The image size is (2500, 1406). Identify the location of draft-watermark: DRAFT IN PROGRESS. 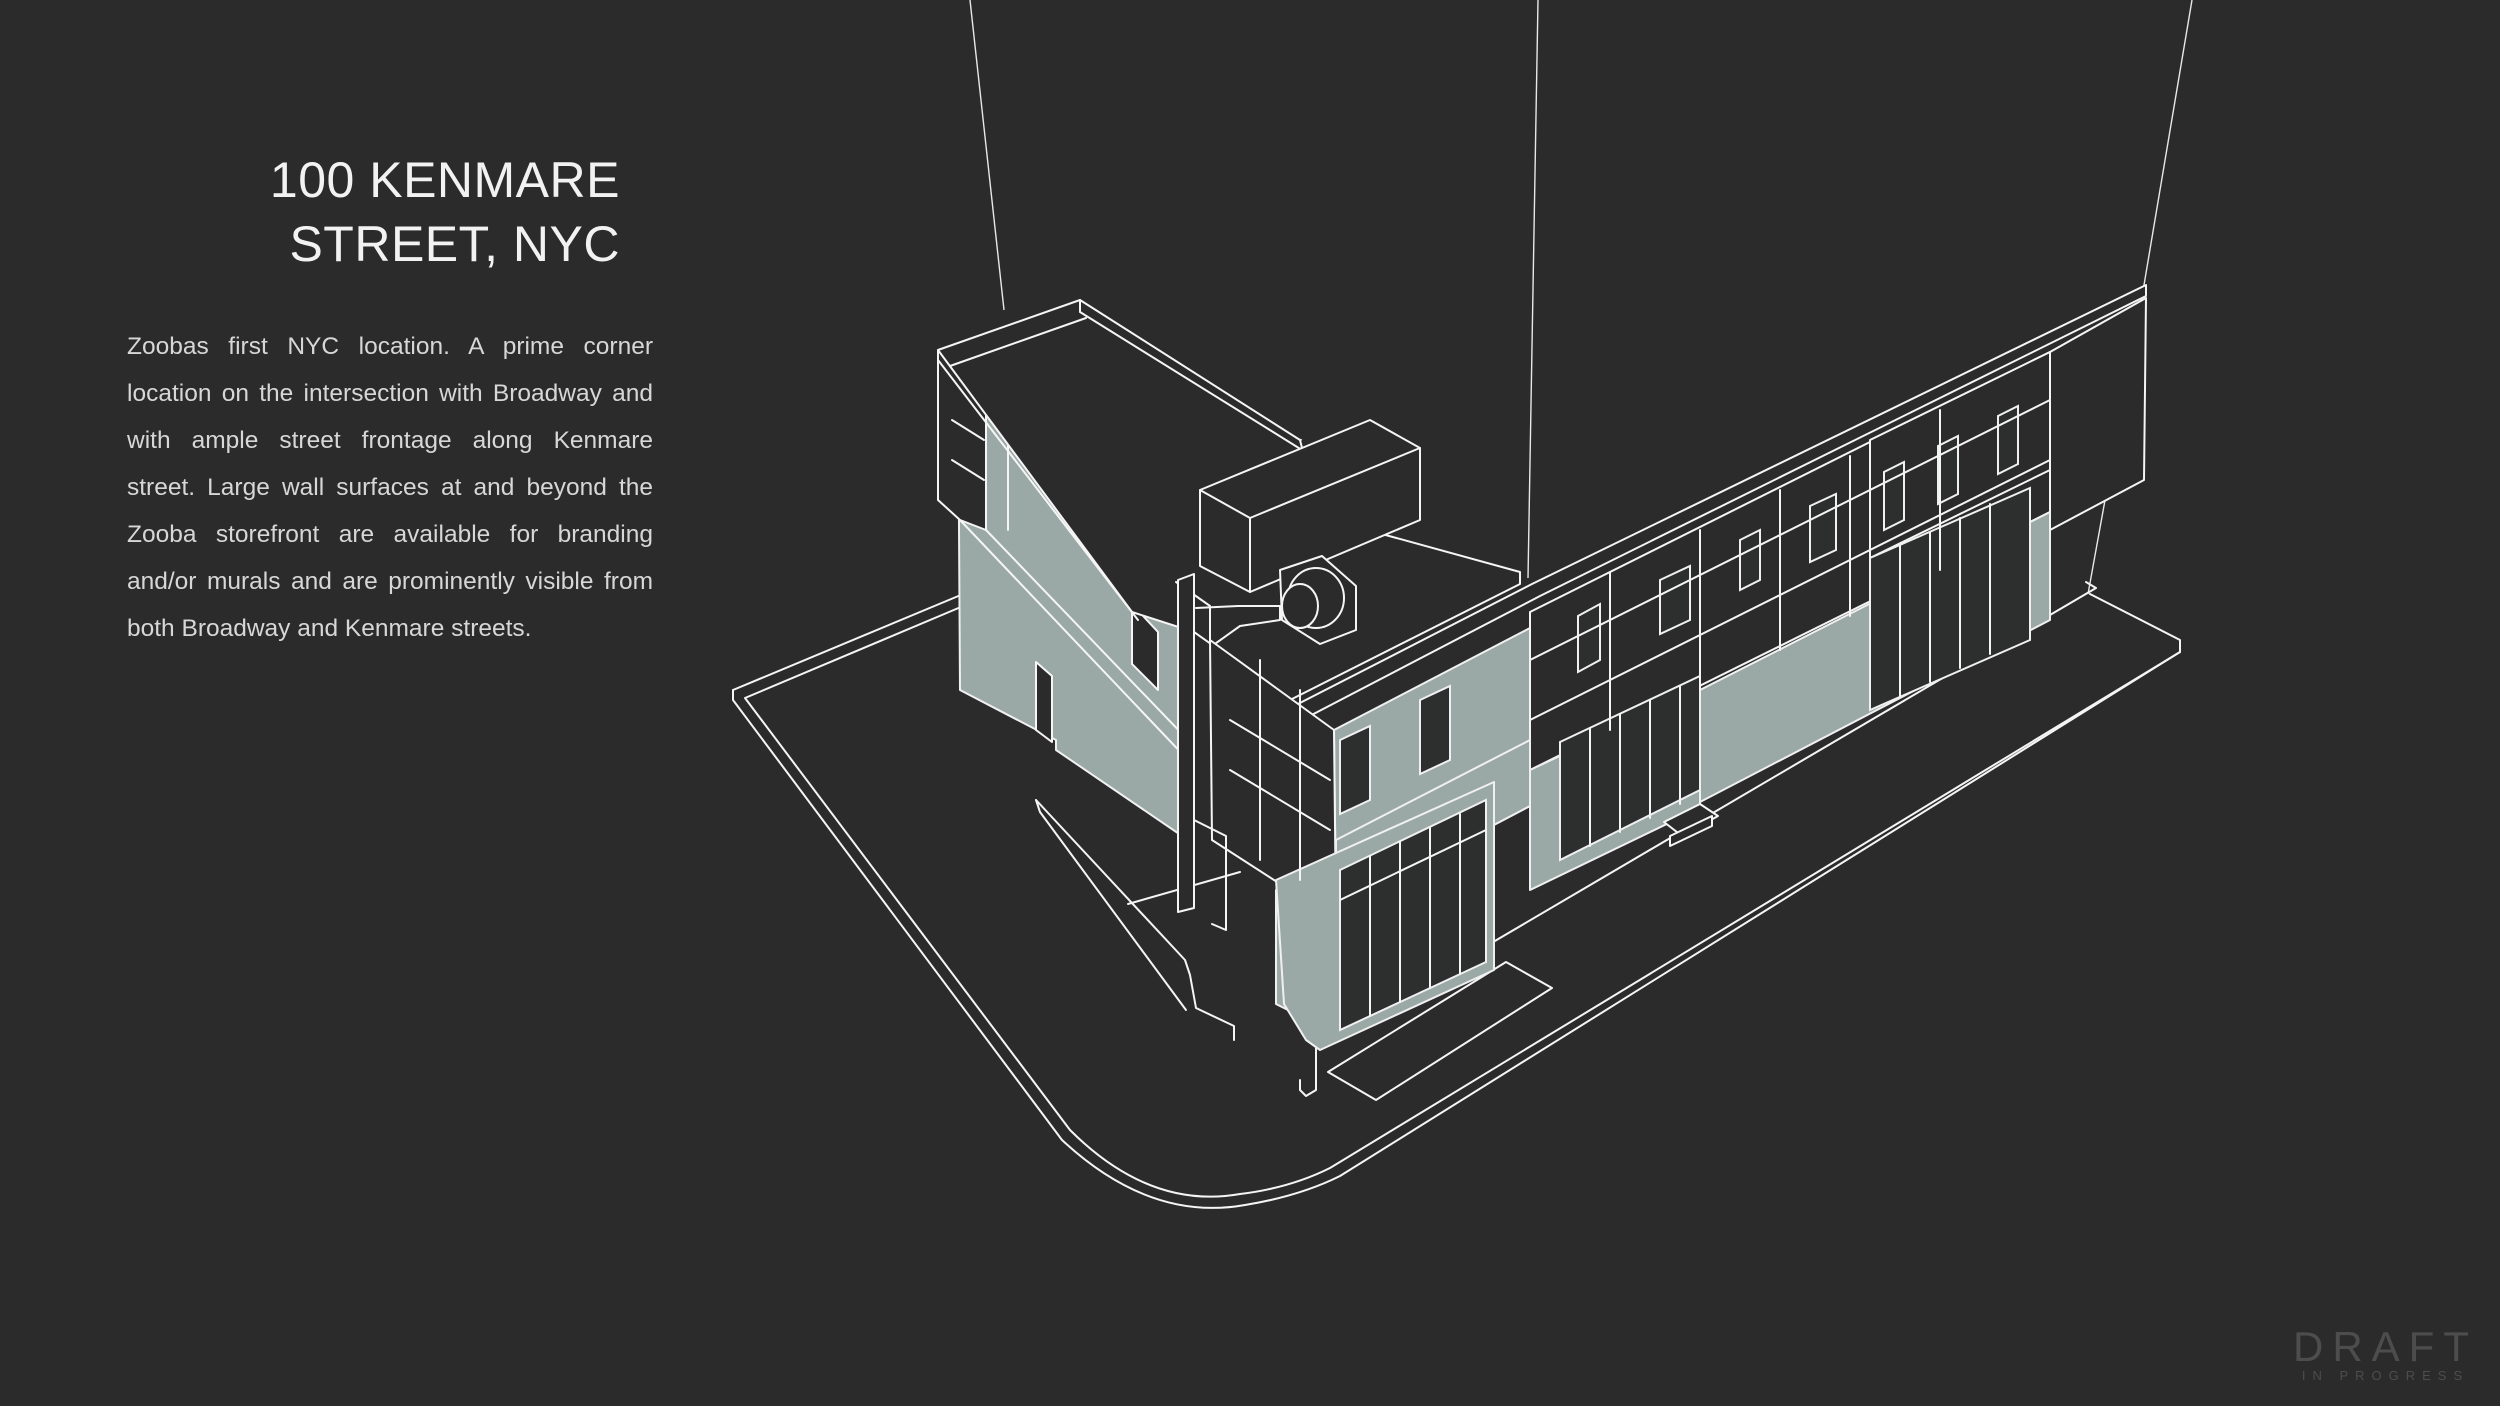
(2385, 1355).